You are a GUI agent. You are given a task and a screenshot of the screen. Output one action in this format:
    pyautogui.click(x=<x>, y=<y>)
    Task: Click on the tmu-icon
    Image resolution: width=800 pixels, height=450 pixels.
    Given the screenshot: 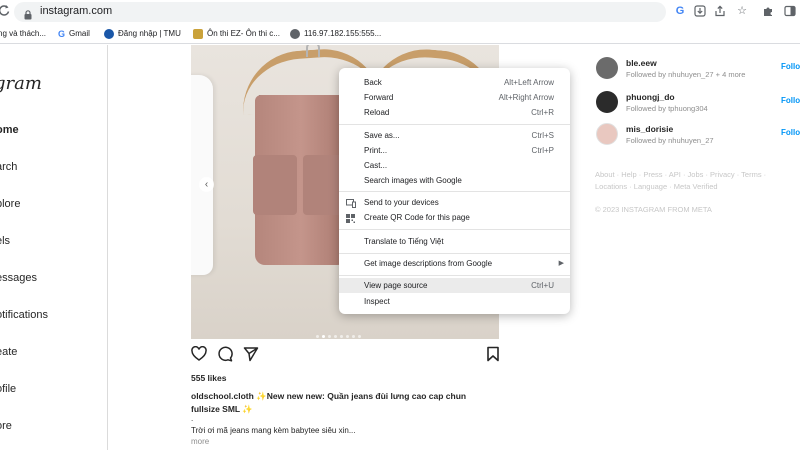 What is the action you would take?
    pyautogui.click(x=109, y=33)
    